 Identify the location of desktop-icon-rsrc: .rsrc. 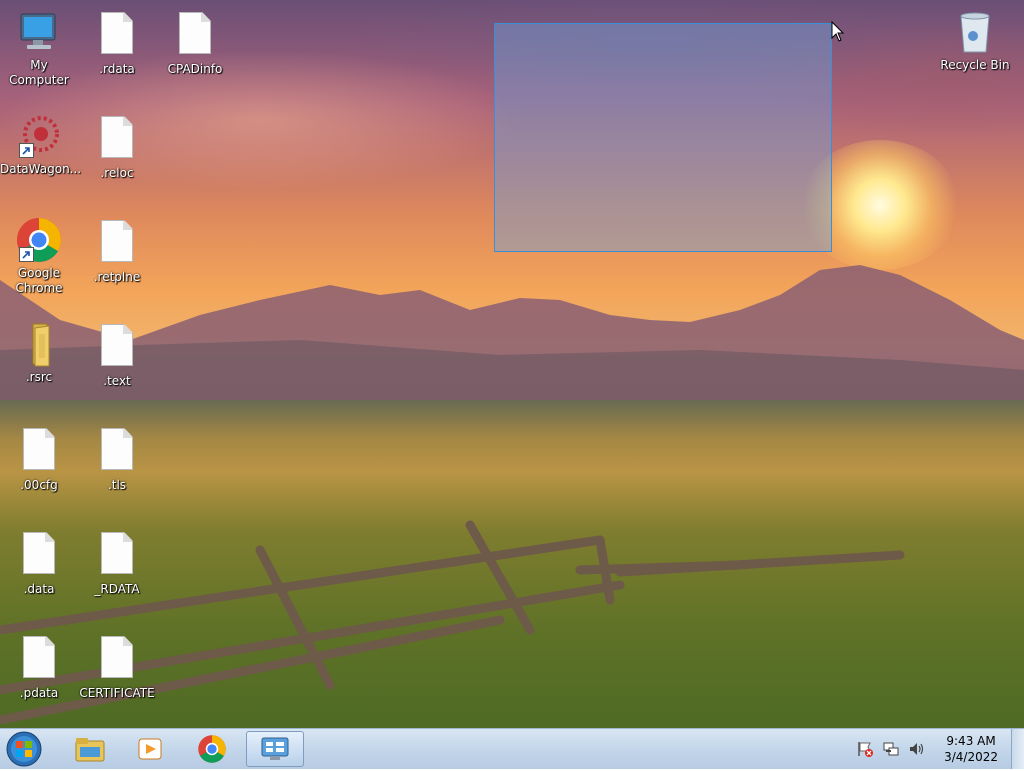
(39, 352).